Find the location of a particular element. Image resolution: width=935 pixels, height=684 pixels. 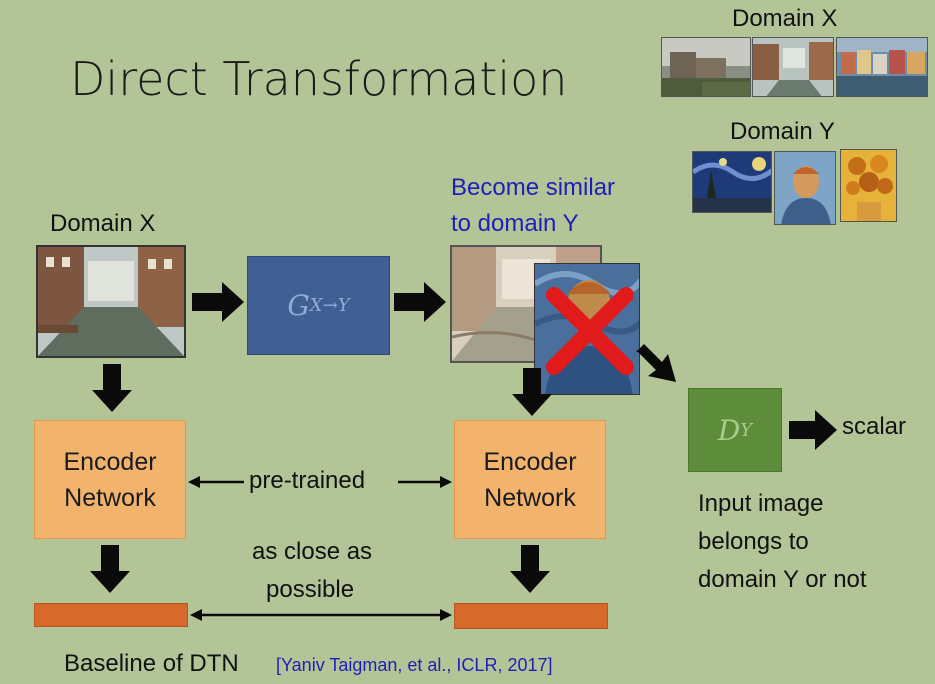

output-label-line1: Become similar is located at coordinates (533, 187).